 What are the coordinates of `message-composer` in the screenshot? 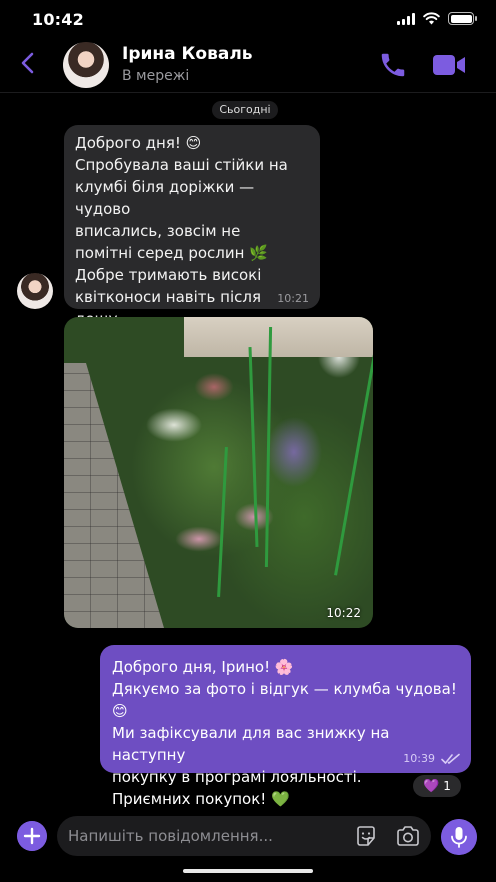 It's located at (244, 836).